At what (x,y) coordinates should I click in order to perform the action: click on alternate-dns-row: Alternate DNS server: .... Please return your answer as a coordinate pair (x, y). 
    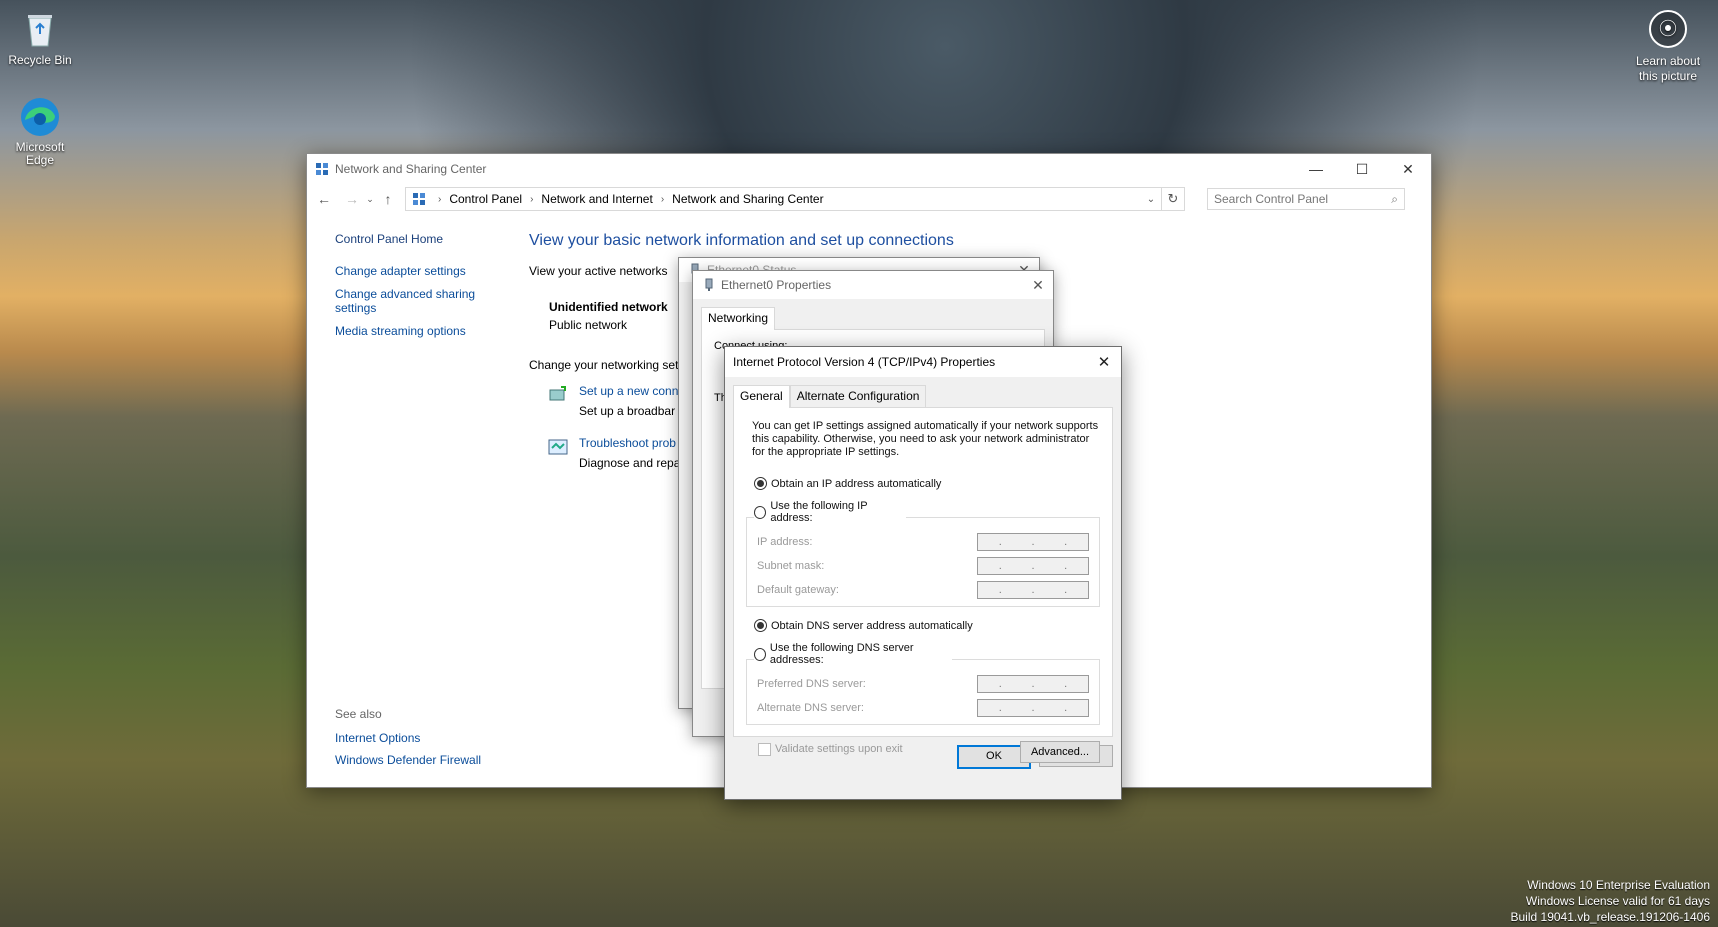
    Looking at the image, I should click on (923, 708).